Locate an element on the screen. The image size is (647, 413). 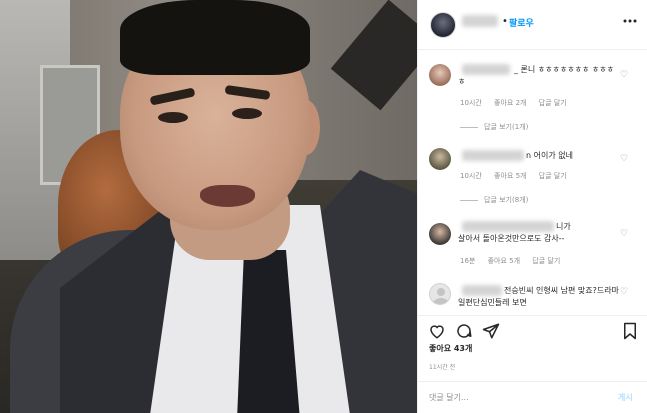
view-replies-label: 답글 보기(1개) is located at coordinates (506, 127).